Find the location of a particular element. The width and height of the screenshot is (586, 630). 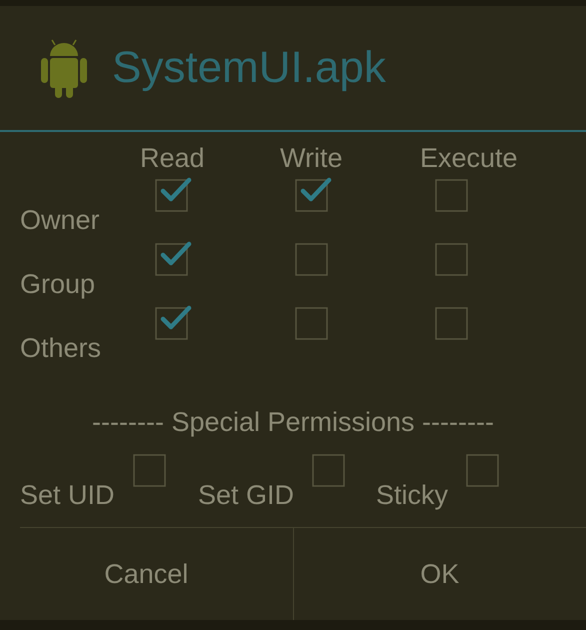

row-label: Owner is located at coordinates (60, 220).